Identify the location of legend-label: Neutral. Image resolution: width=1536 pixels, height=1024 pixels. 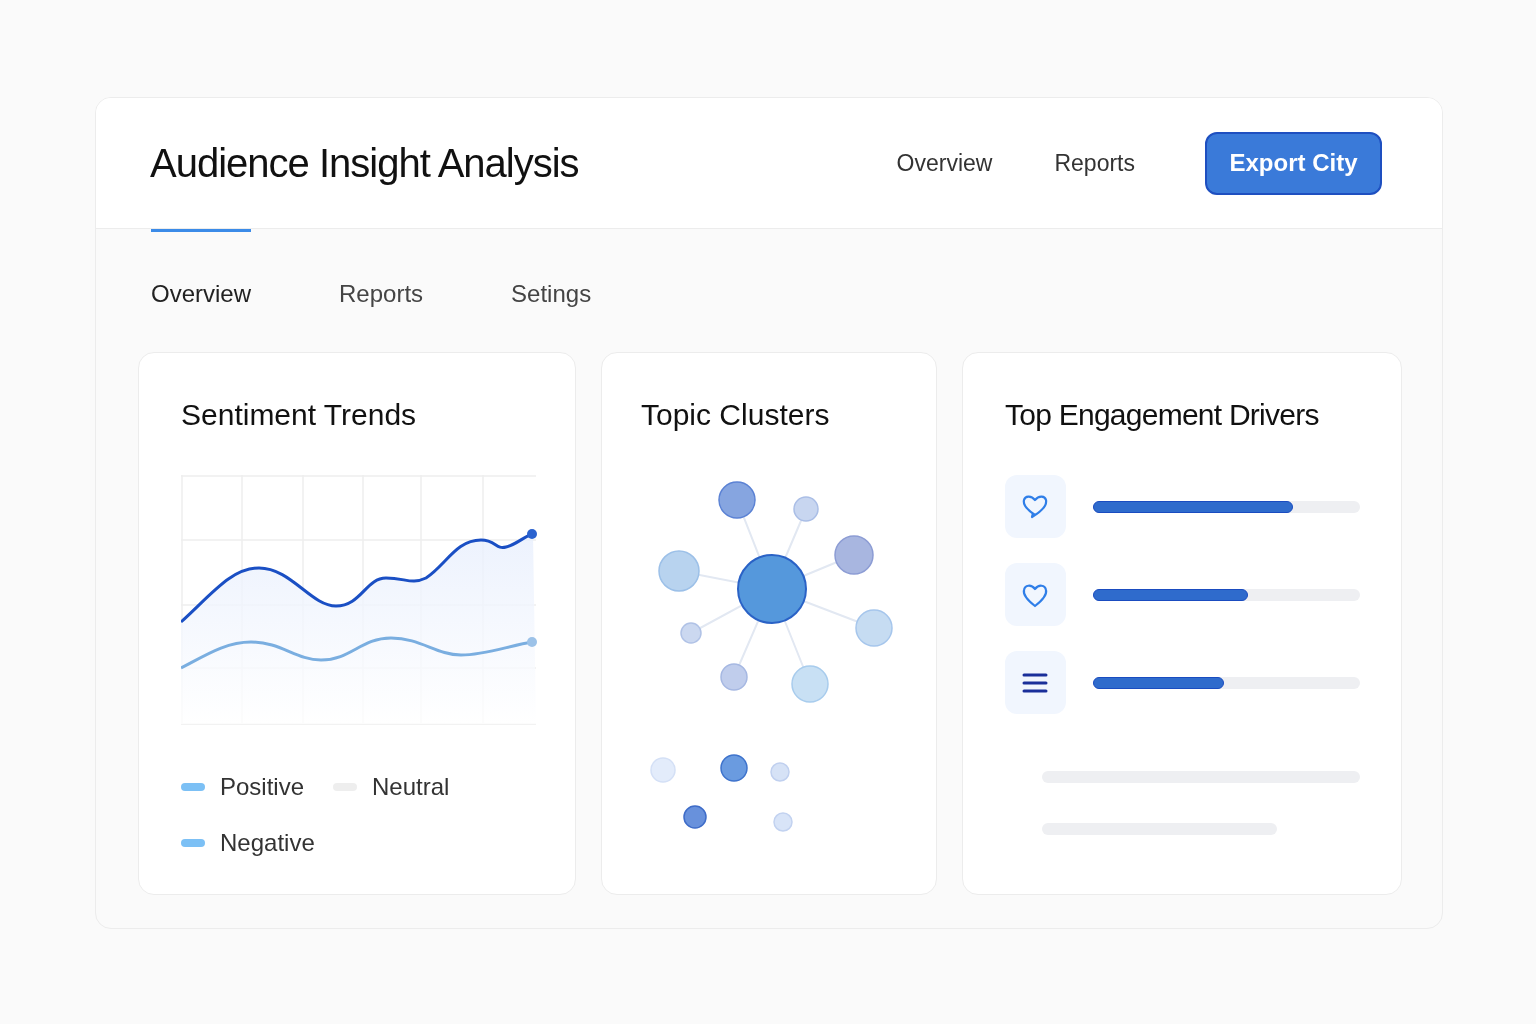
(411, 787).